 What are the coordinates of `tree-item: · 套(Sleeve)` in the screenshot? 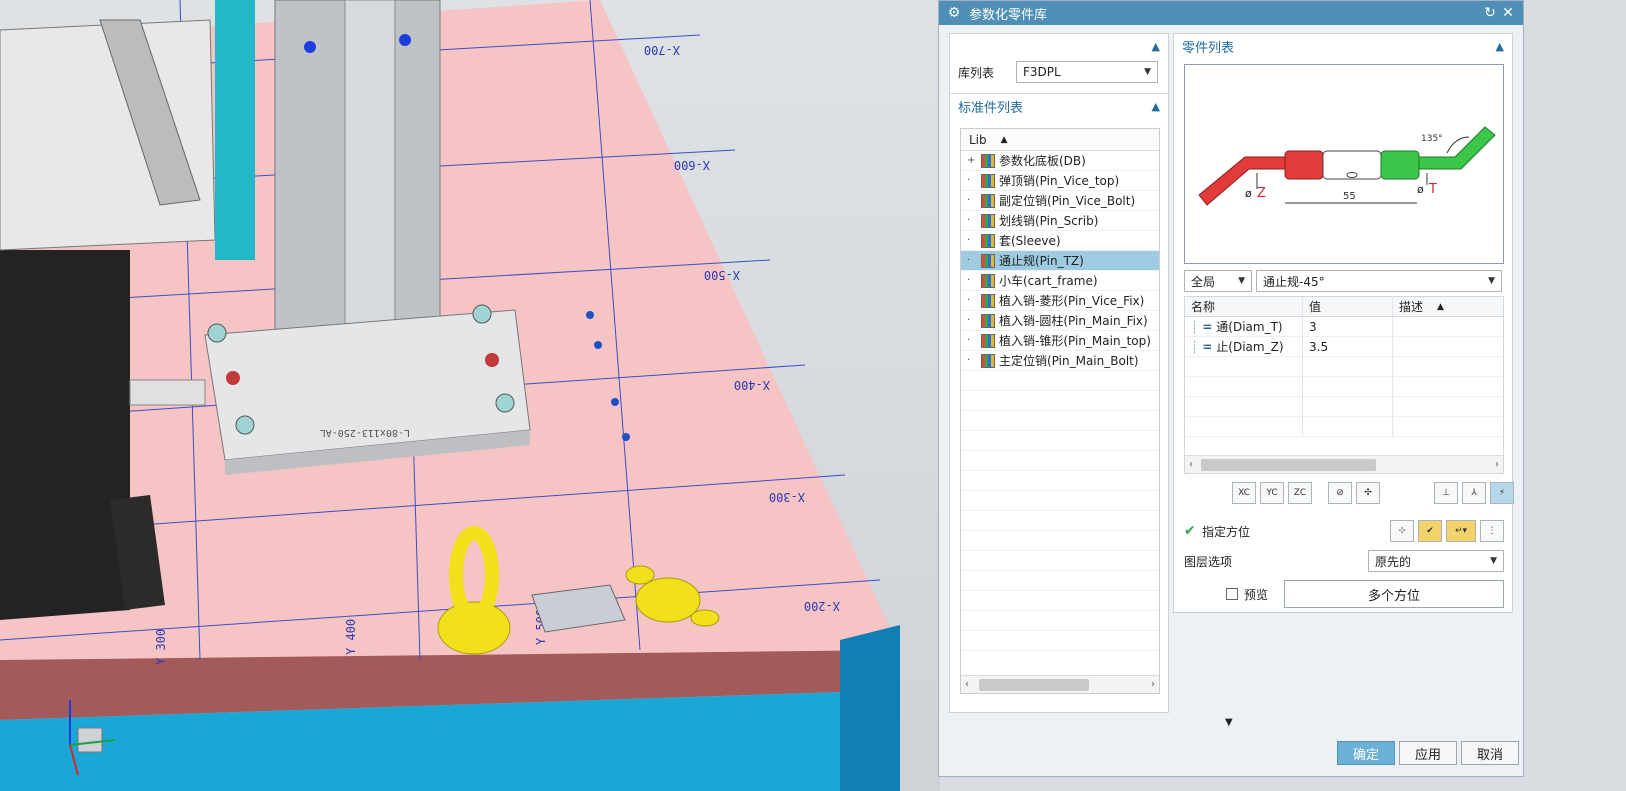 It's located at (1060, 241).